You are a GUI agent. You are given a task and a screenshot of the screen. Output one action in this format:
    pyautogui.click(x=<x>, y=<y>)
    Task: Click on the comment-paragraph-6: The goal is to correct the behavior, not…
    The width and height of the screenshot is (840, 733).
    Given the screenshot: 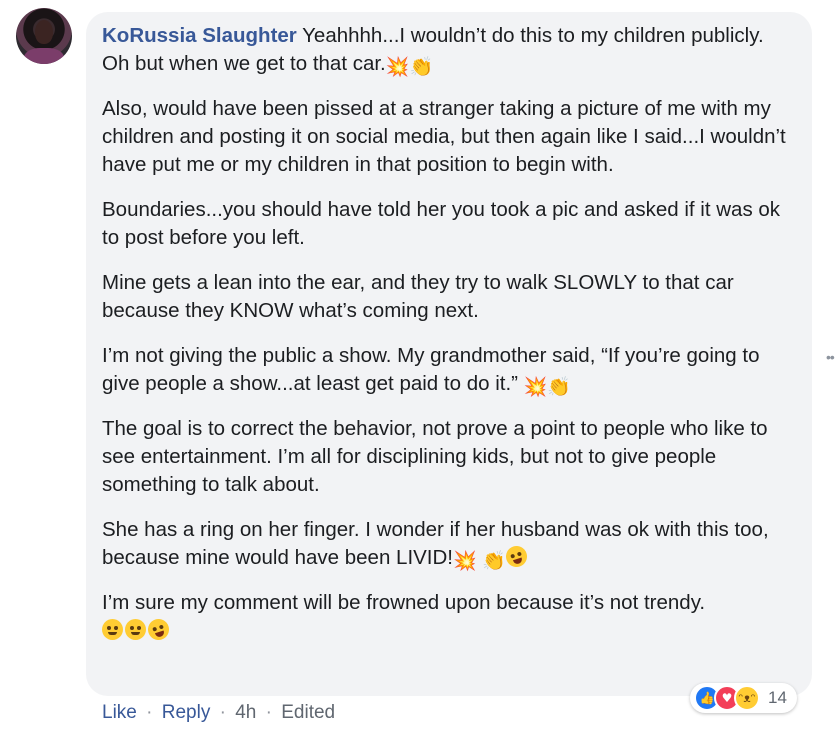 What is the action you would take?
    pyautogui.click(x=435, y=456)
    